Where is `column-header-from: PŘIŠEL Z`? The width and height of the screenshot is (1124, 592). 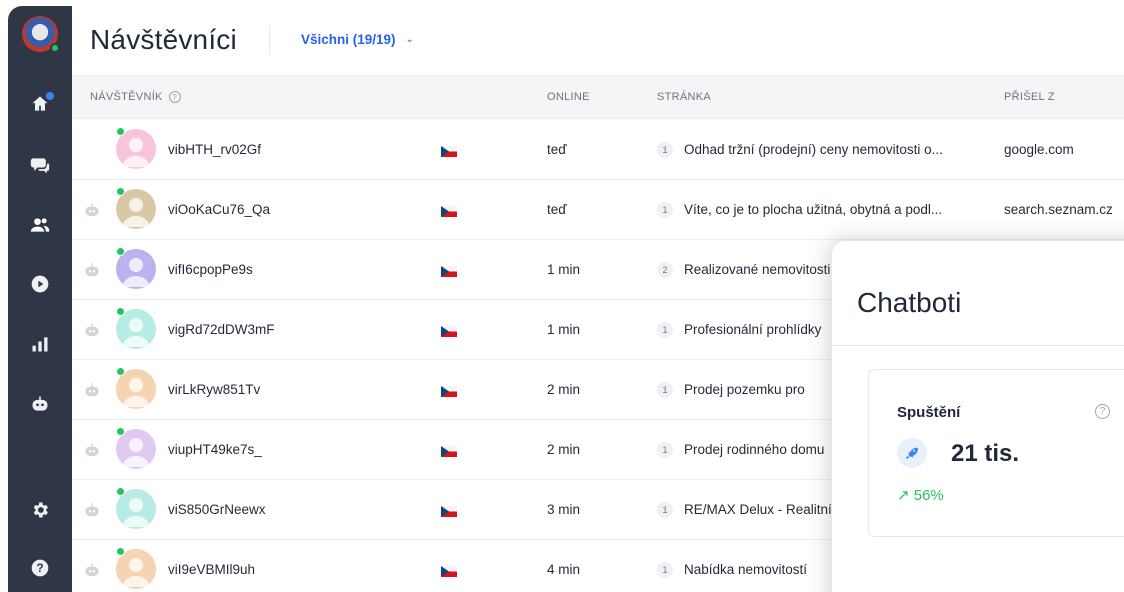 column-header-from: PŘIŠEL Z is located at coordinates (1029, 97).